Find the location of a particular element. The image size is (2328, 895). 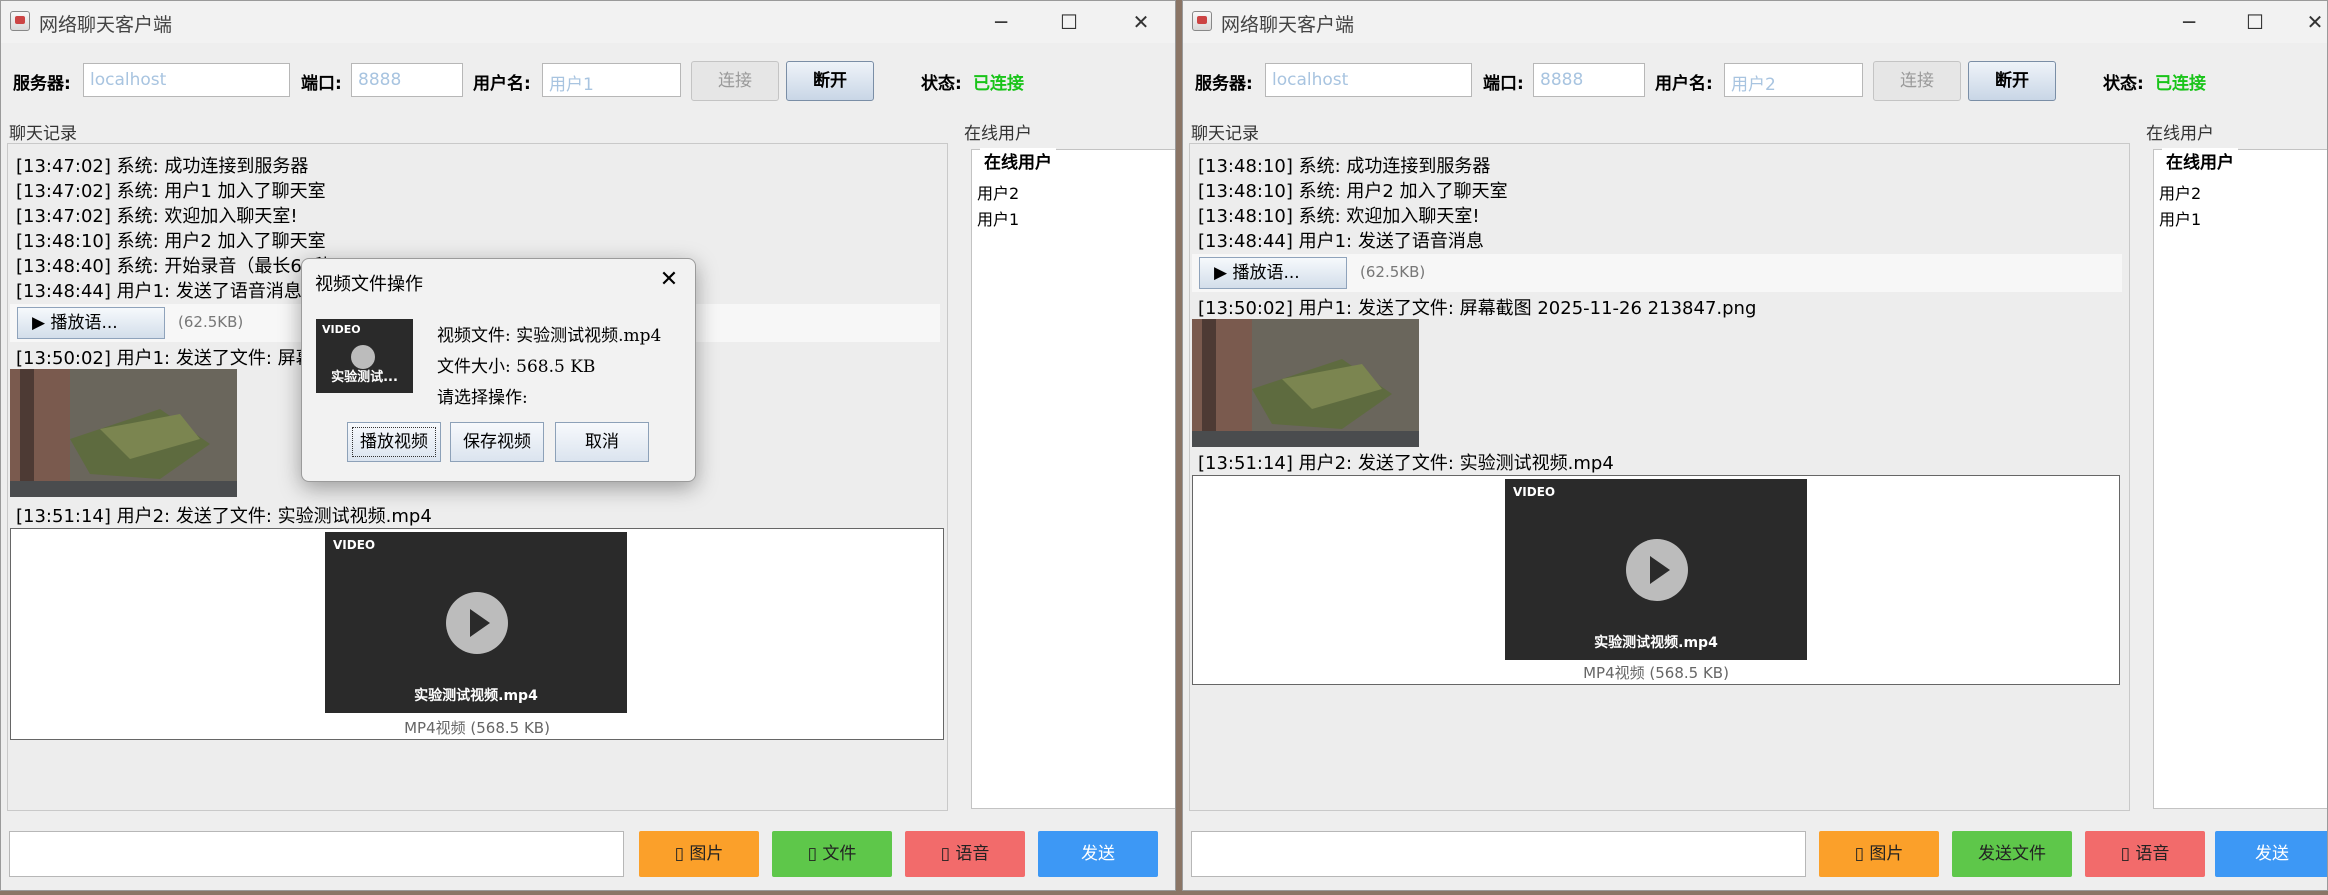

chat-message: [13:48:10] 系统: 成功连接到服务器 is located at coordinates (1344, 166).